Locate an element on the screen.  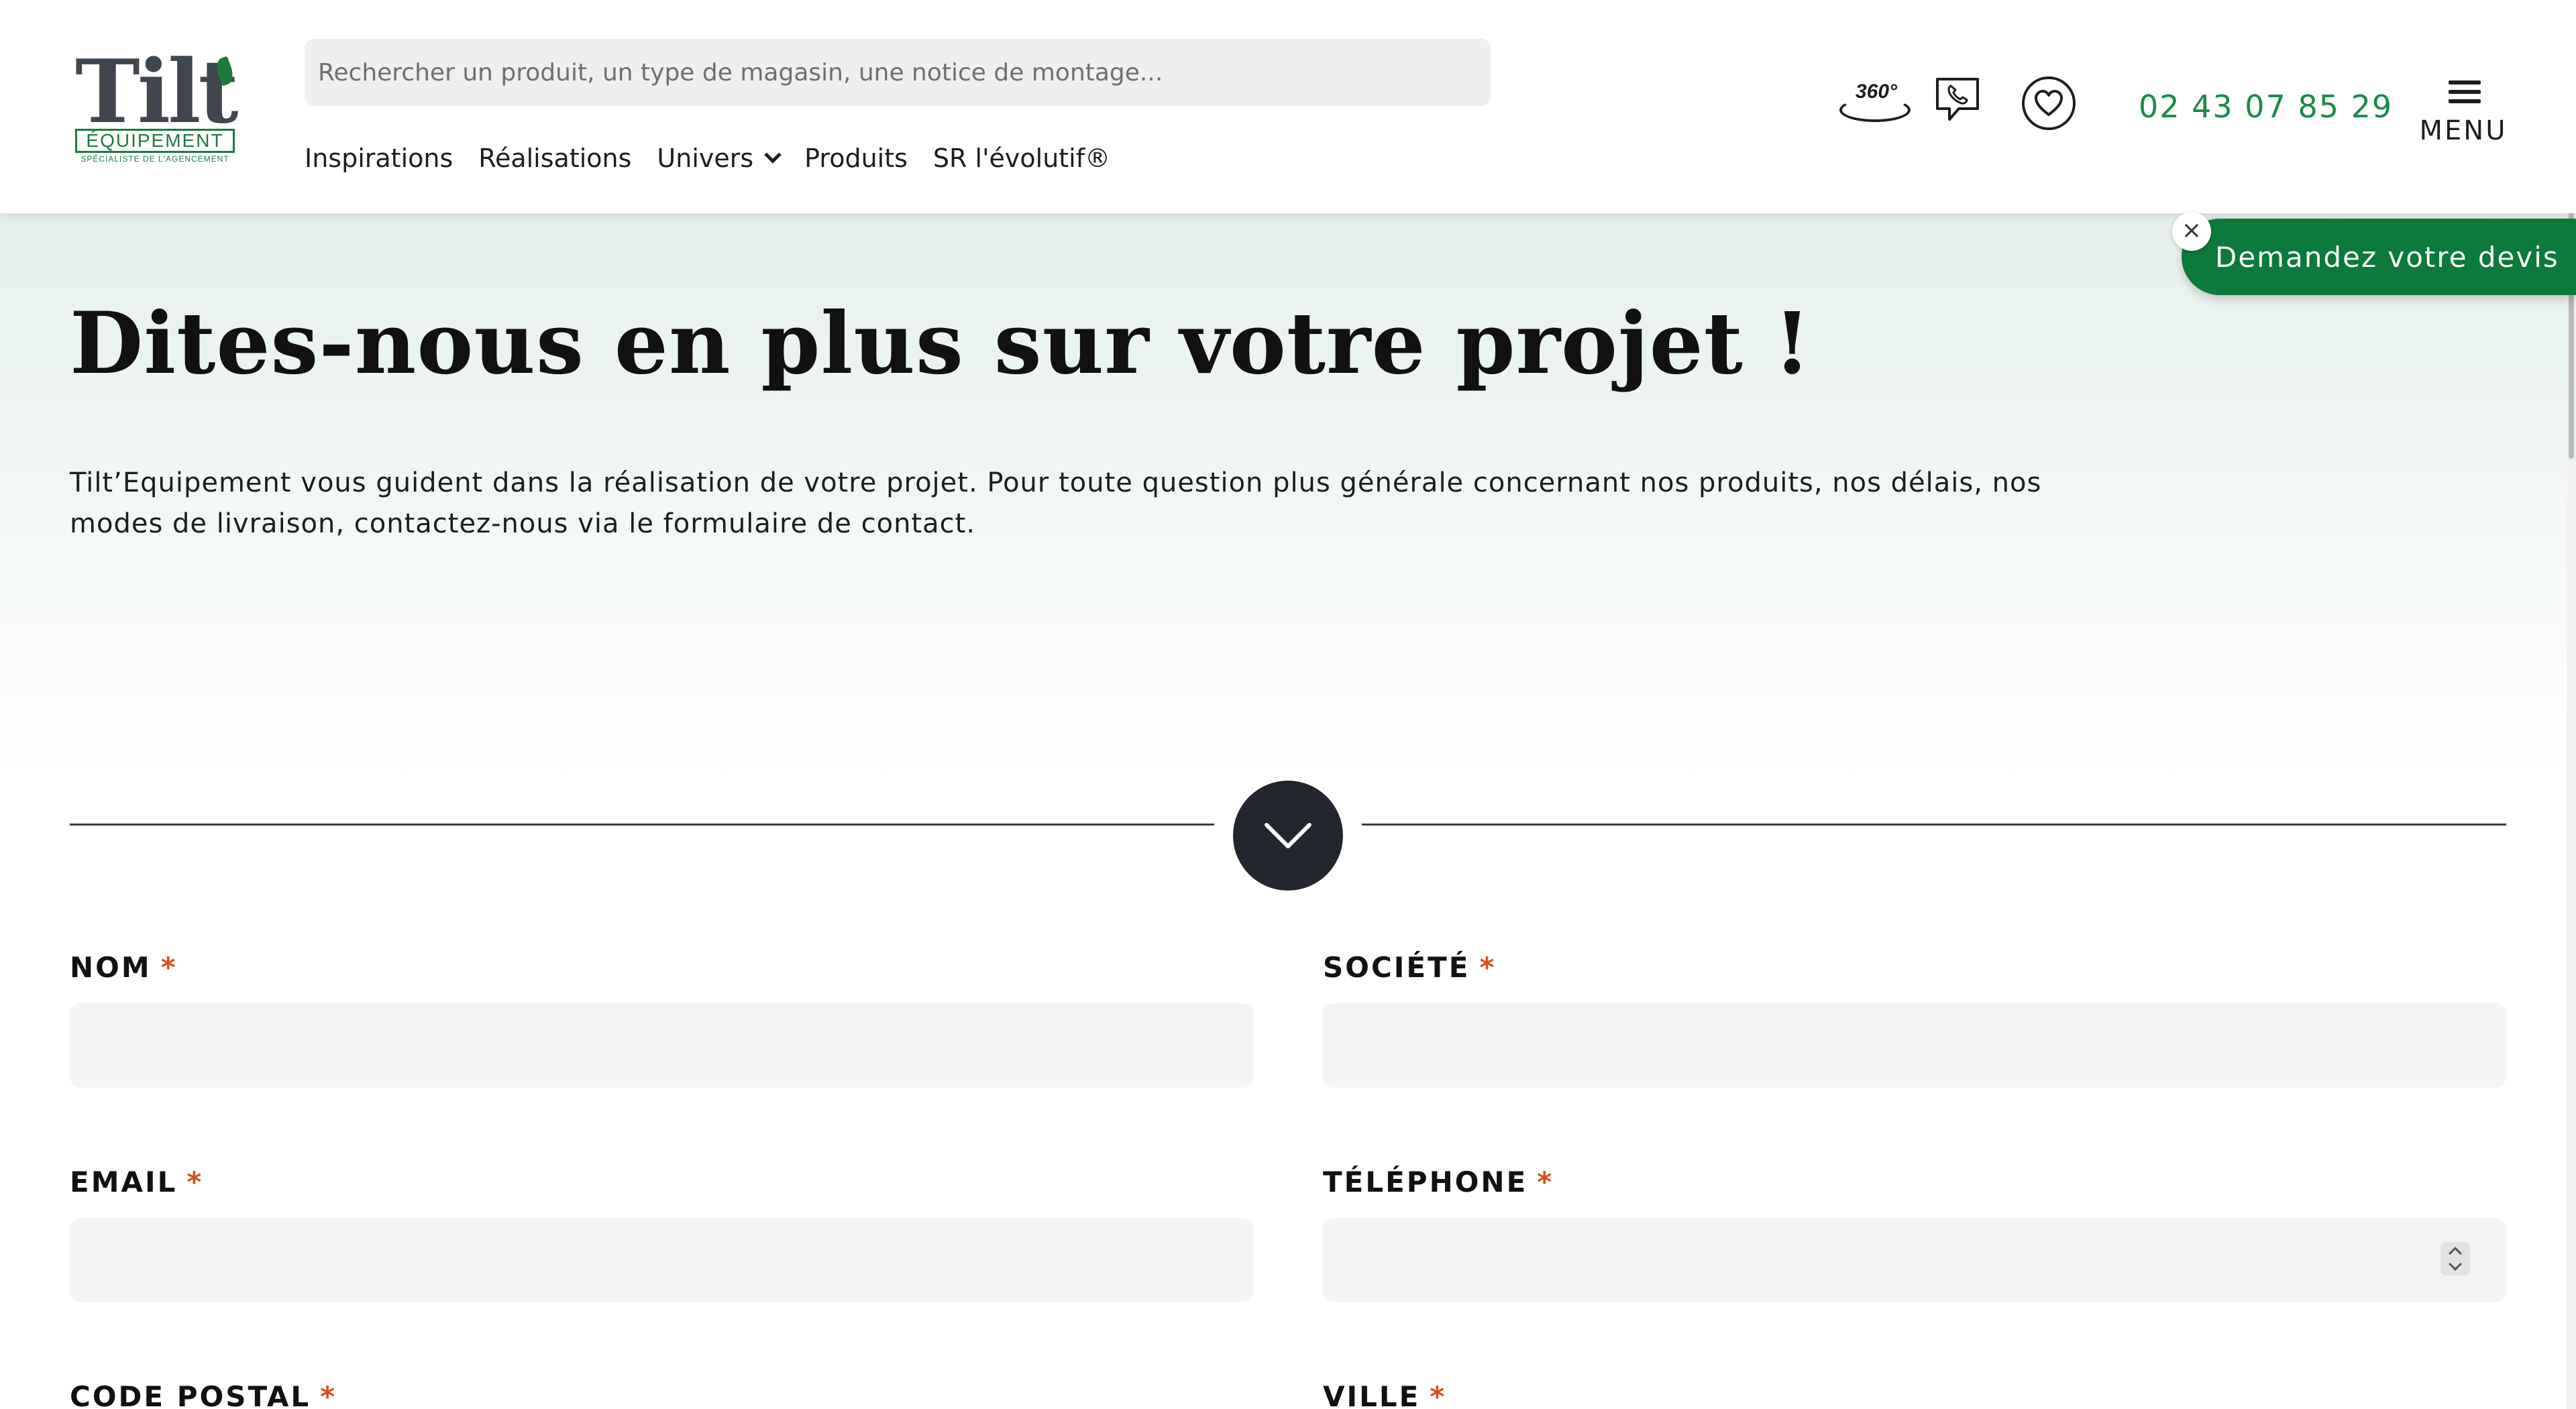
nav-item-produits: Produits is located at coordinates (856, 158).